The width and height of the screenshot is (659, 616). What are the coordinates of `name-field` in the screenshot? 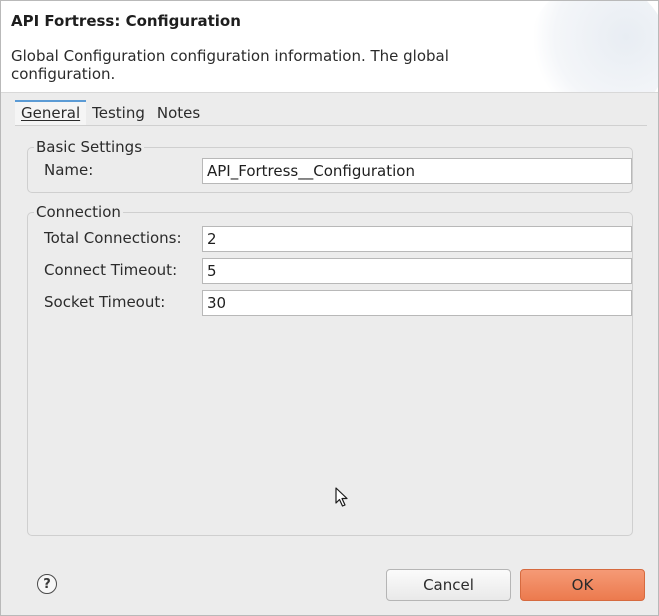 It's located at (417, 171).